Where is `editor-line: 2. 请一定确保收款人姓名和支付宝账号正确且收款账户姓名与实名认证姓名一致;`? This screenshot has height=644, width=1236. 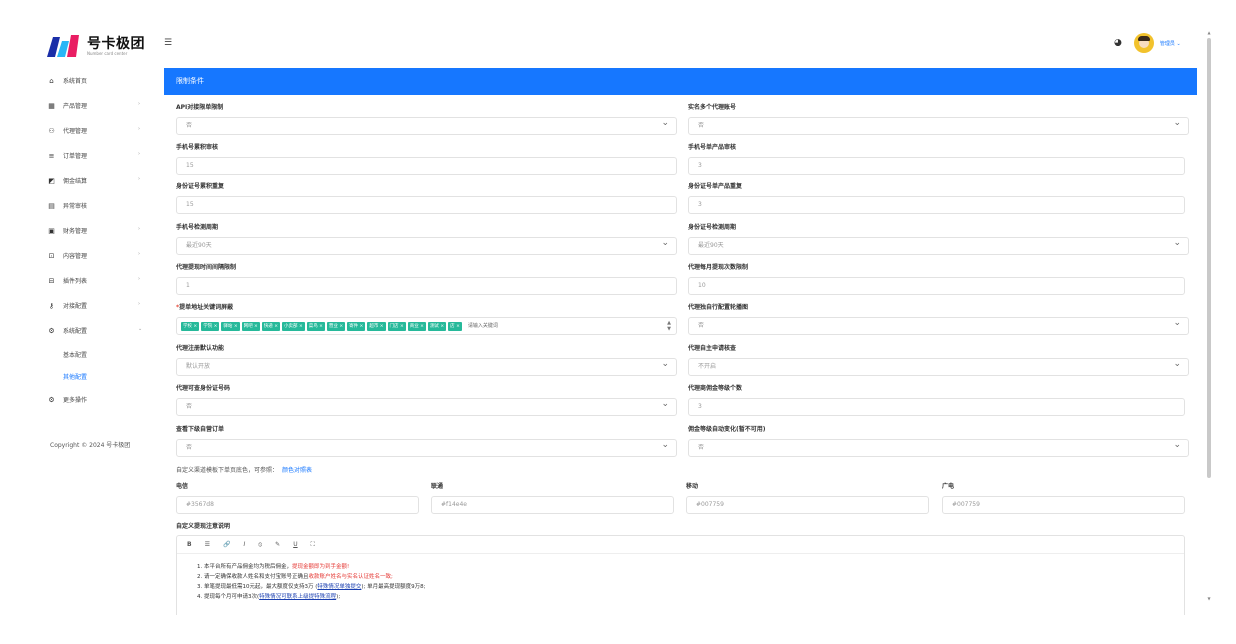 editor-line: 2. 请一定确保收款人姓名和支付宝账号正确且收款账户姓名与实名认证姓名一致; is located at coordinates (295, 577).